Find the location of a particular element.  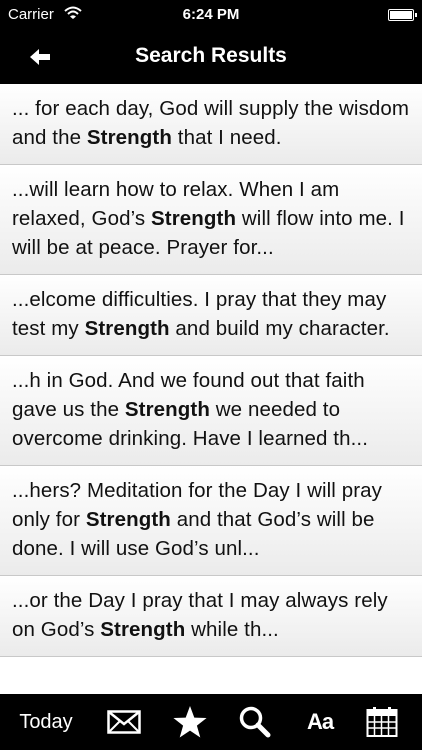

result-text-after: that I need. is located at coordinates (226, 137).